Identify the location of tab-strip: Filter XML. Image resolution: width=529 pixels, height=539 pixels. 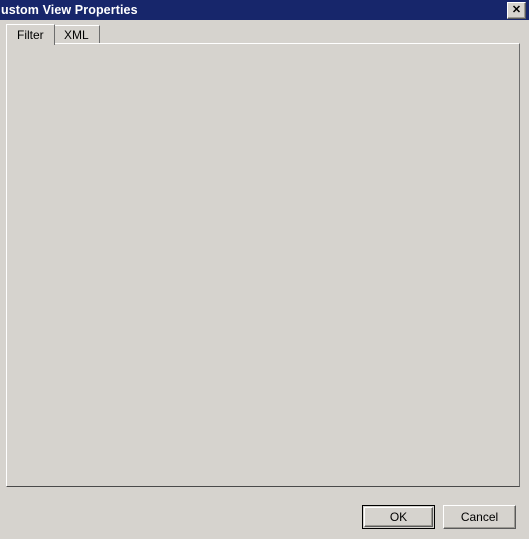
(264, 34).